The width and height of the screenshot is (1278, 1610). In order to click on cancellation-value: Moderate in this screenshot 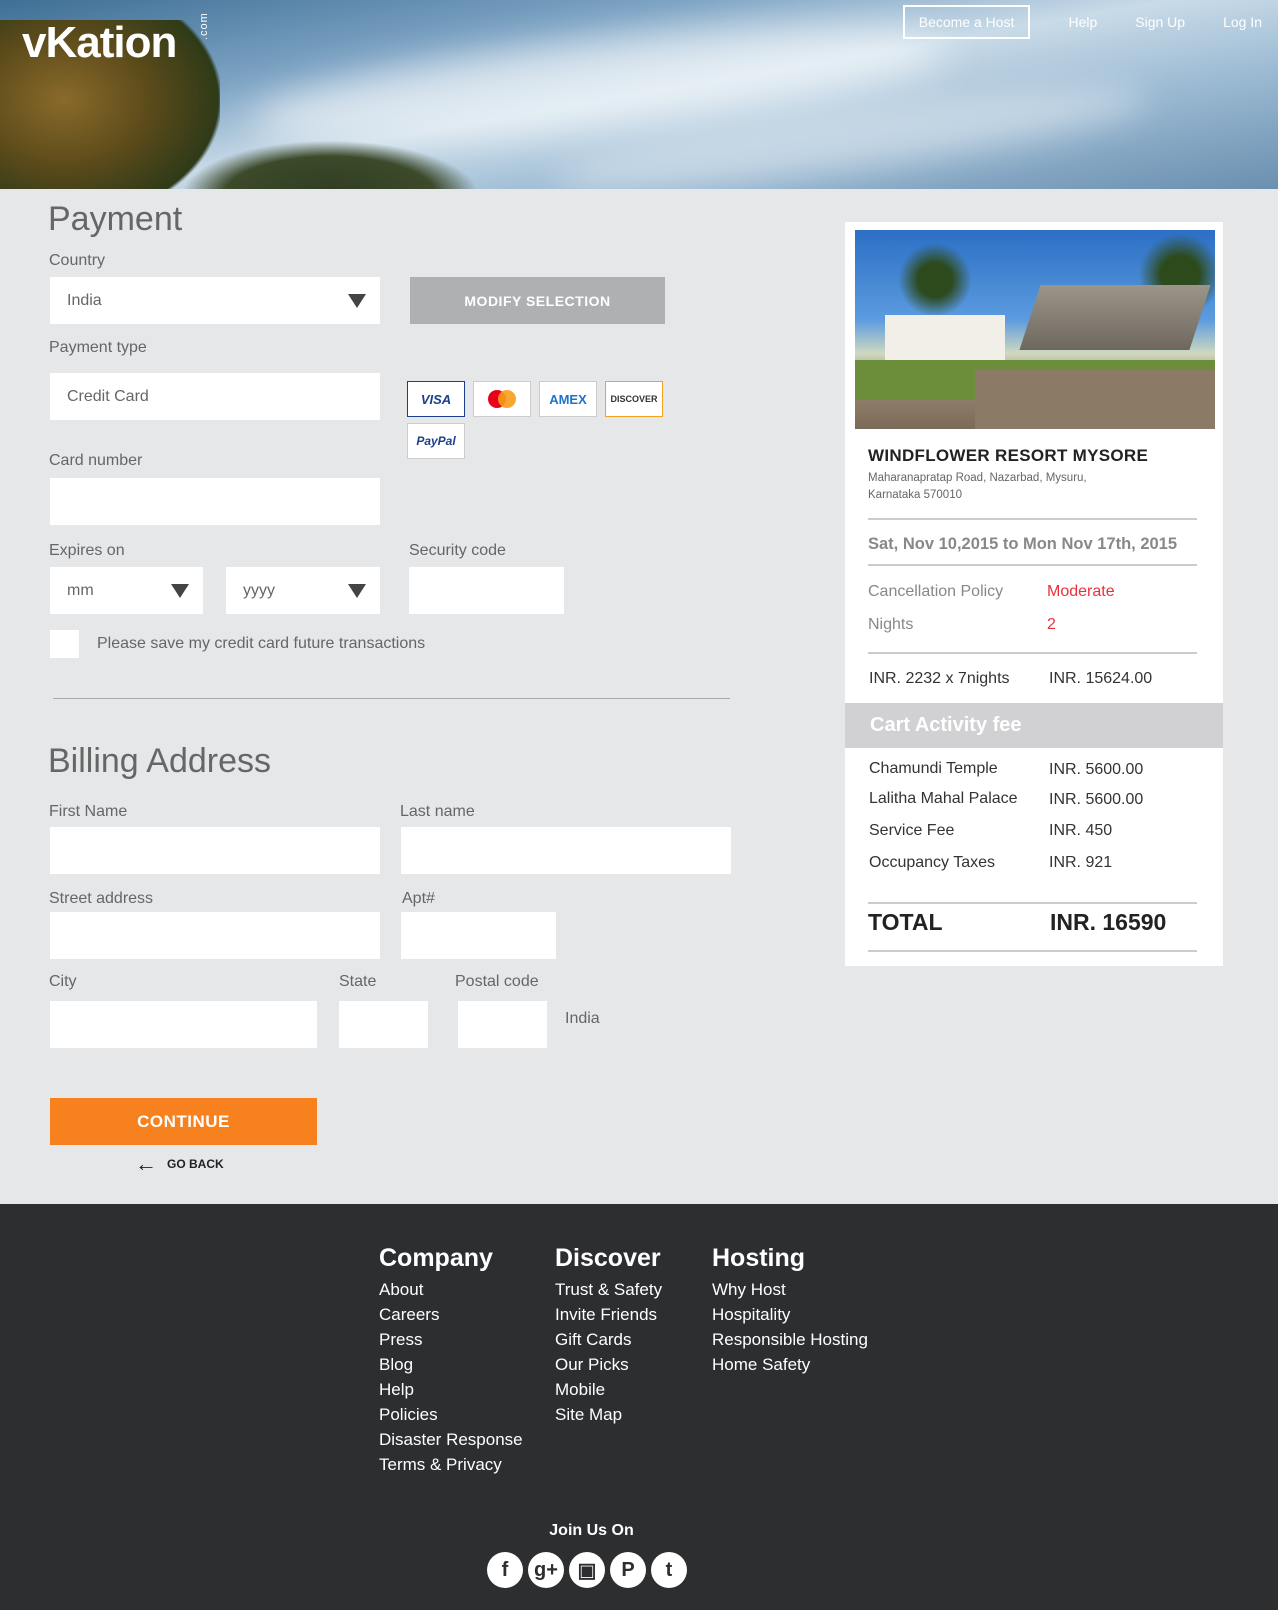, I will do `click(1081, 592)`.